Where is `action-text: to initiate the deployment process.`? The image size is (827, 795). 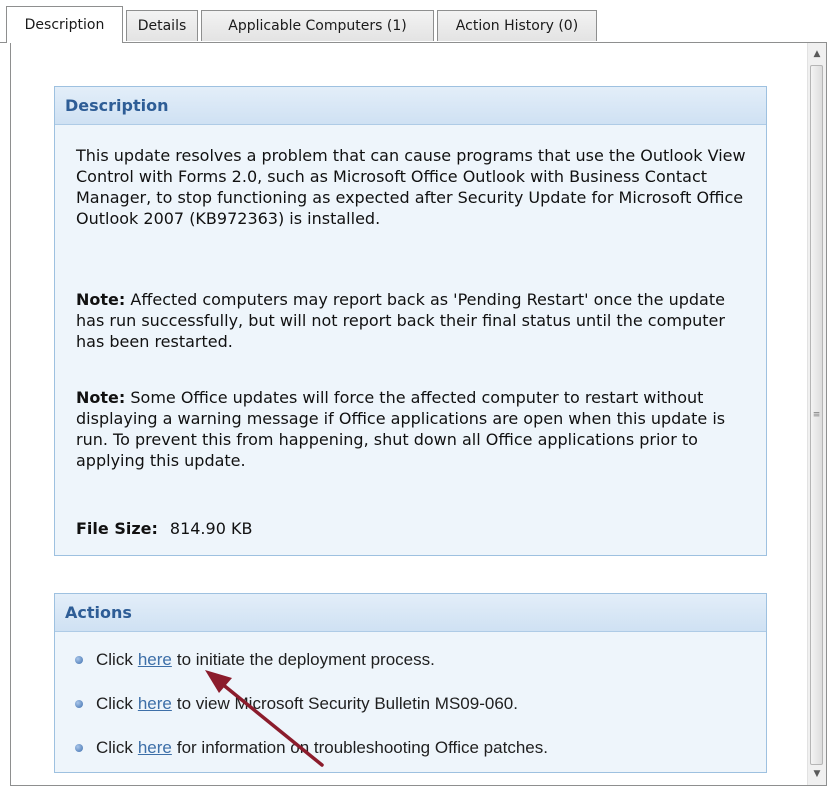 action-text: to initiate the deployment process. is located at coordinates (305, 659).